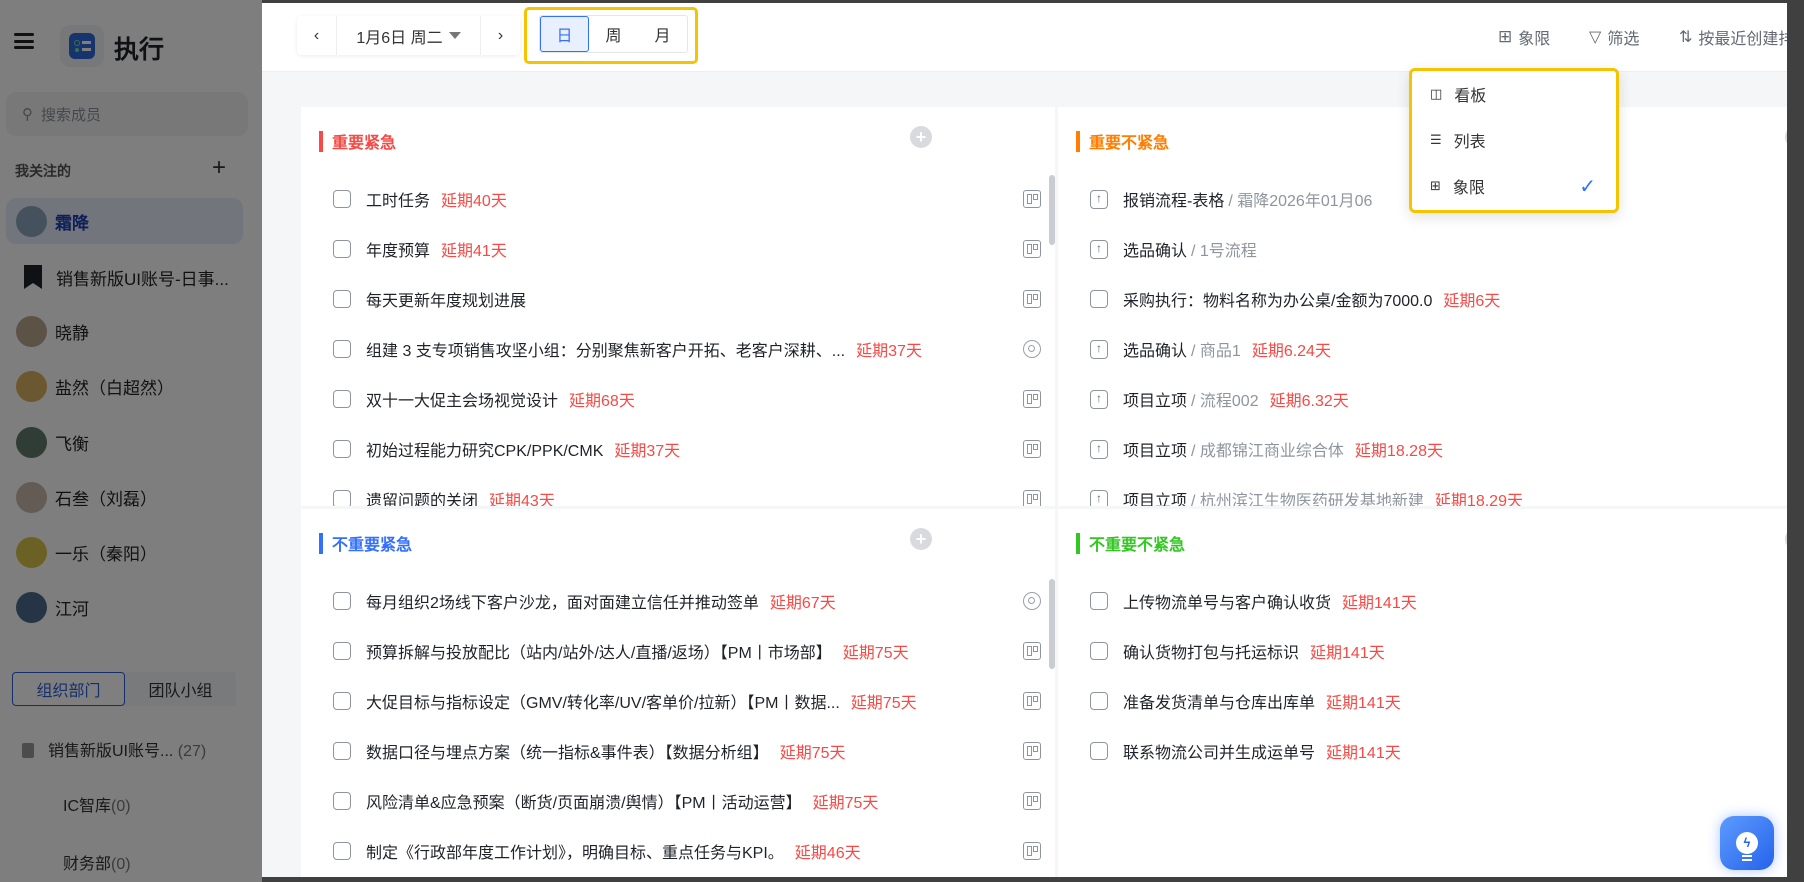  Describe the element at coordinates (1437, 490) in the screenshot. I see `task-row: ↑ 项目立项 / 杭州滨江生物医药研发基地新建 延期18.29天` at that location.